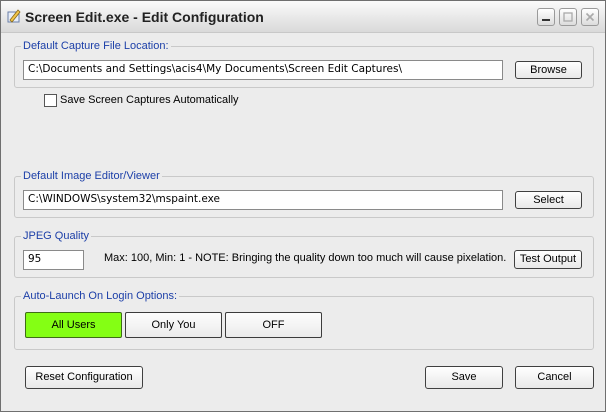 This screenshot has width=606, height=412. I want to click on image-editor-legend: Default Image Editor/Viewer, so click(91, 176).